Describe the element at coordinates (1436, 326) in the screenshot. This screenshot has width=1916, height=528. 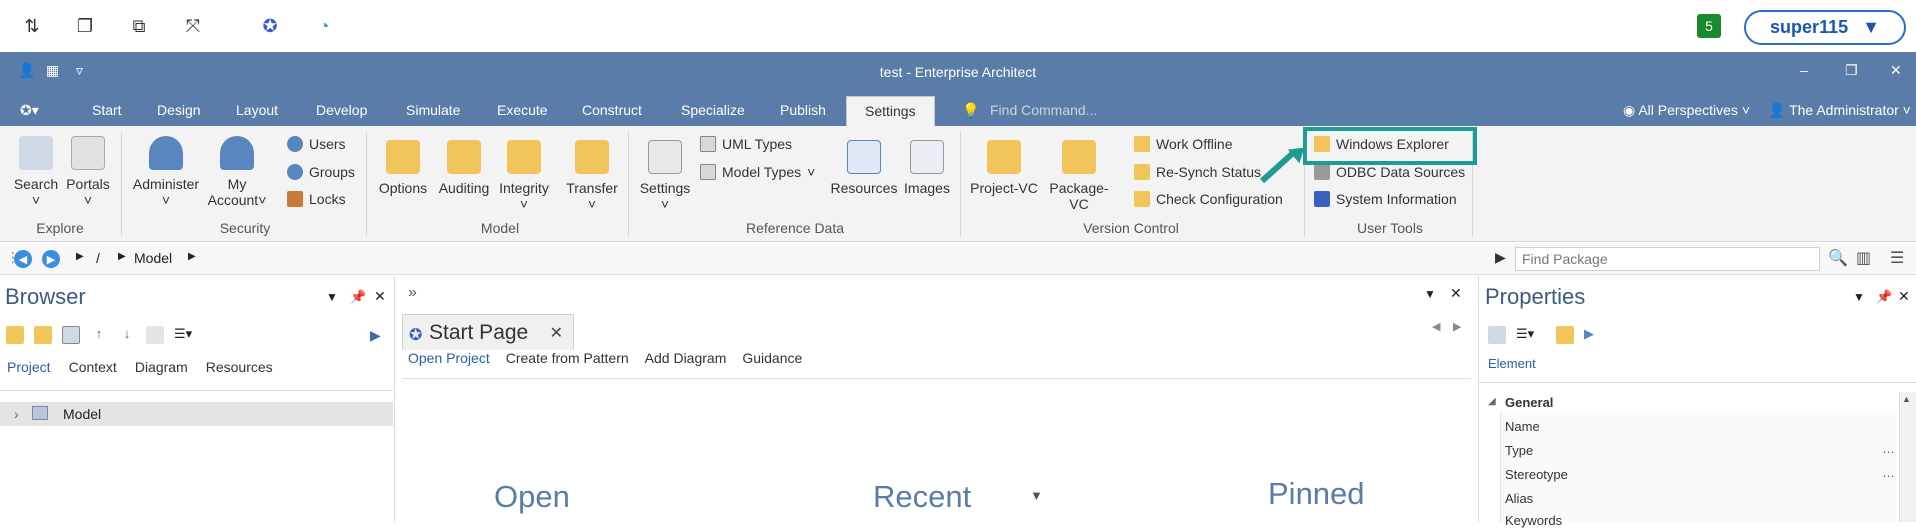
I see `scroll-left-icon: ◀` at that location.